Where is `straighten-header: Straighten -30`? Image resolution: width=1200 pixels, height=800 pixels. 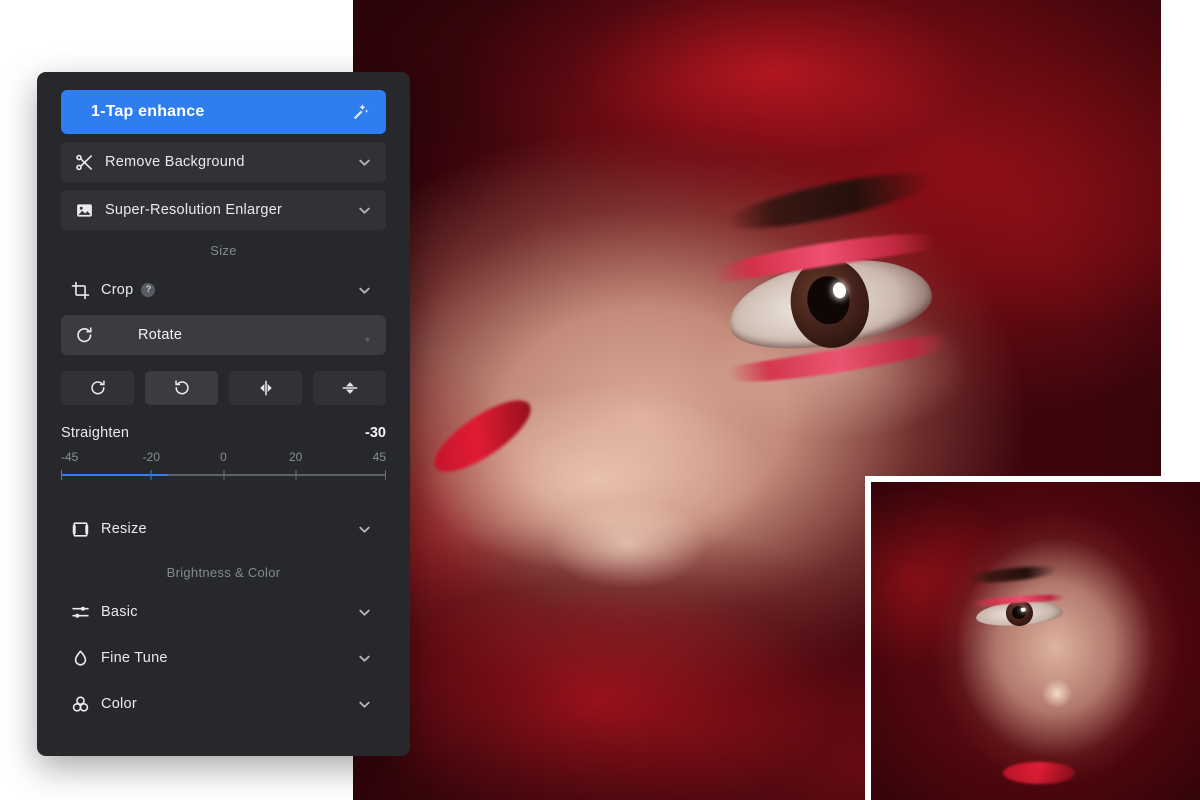
straighten-header: Straighten -30 is located at coordinates (223, 433).